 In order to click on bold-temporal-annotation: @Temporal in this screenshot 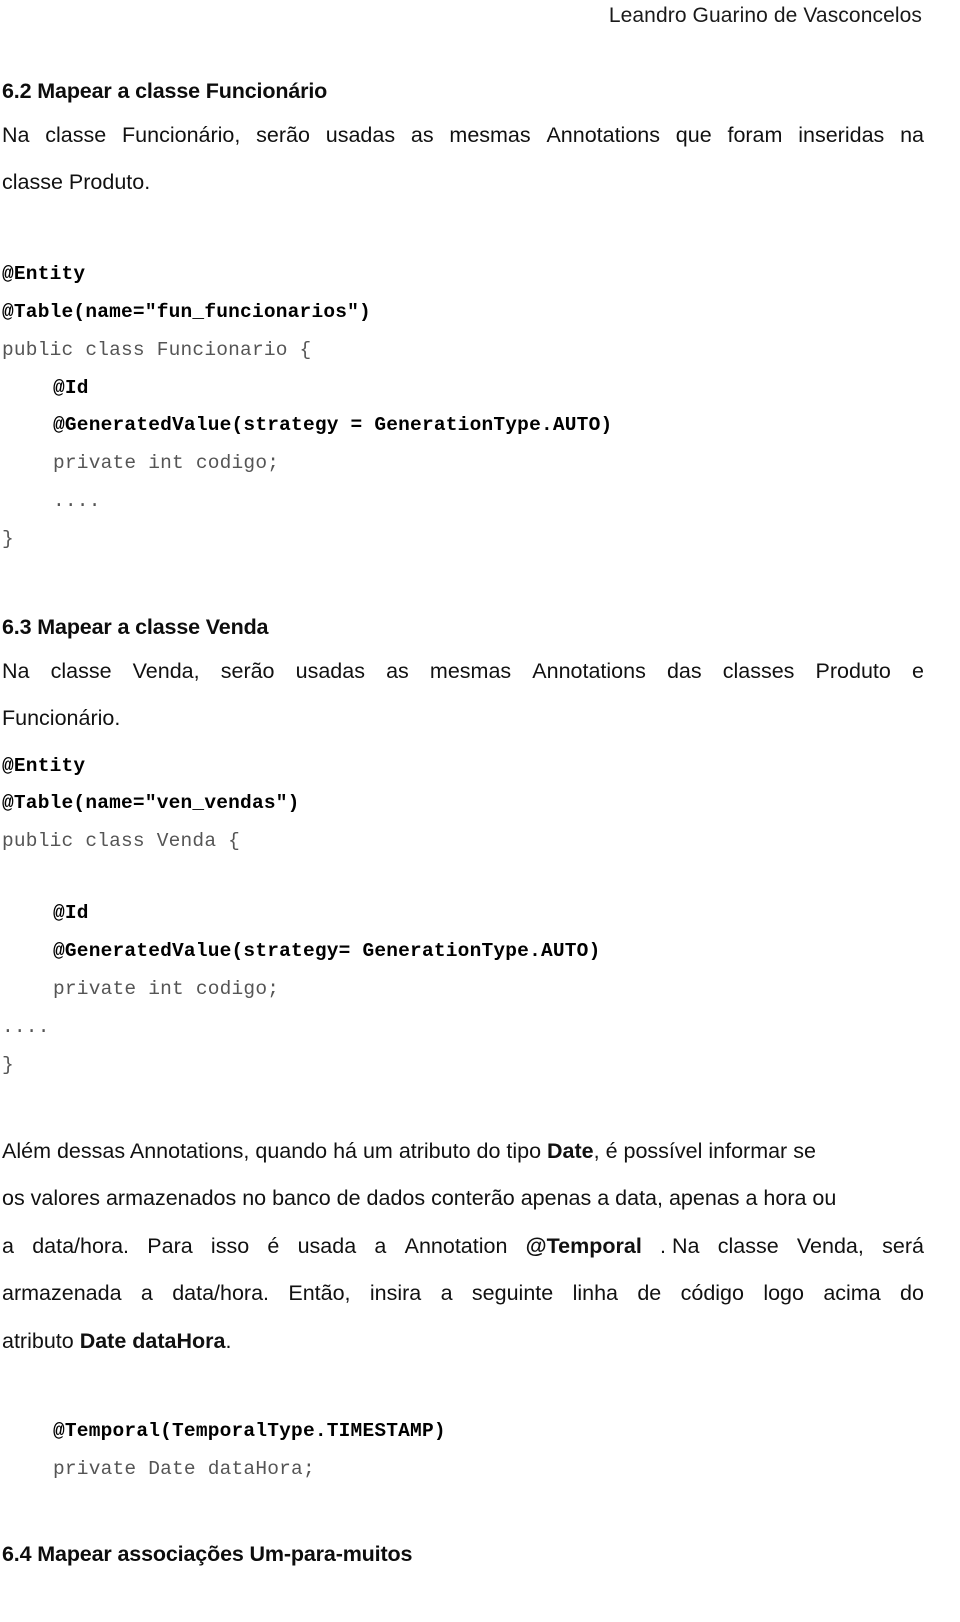, I will do `click(583, 1246)`.